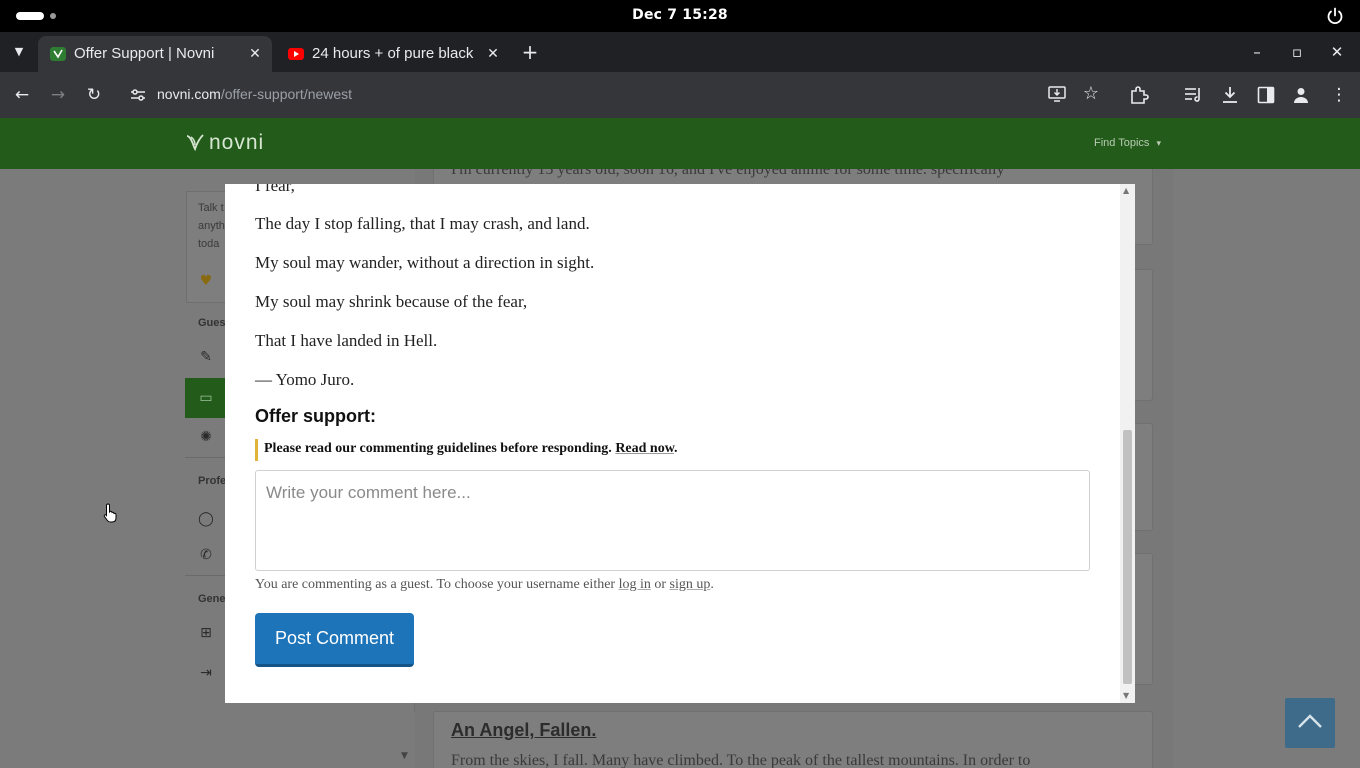 This screenshot has width=1360, height=768. I want to click on youtube-icon, so click(296, 54).